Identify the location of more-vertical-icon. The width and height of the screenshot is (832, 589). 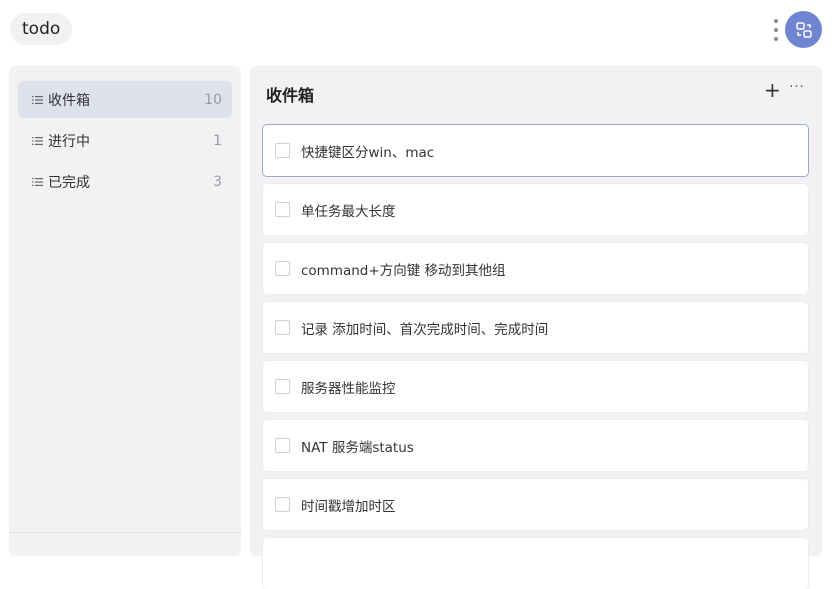
(776, 30).